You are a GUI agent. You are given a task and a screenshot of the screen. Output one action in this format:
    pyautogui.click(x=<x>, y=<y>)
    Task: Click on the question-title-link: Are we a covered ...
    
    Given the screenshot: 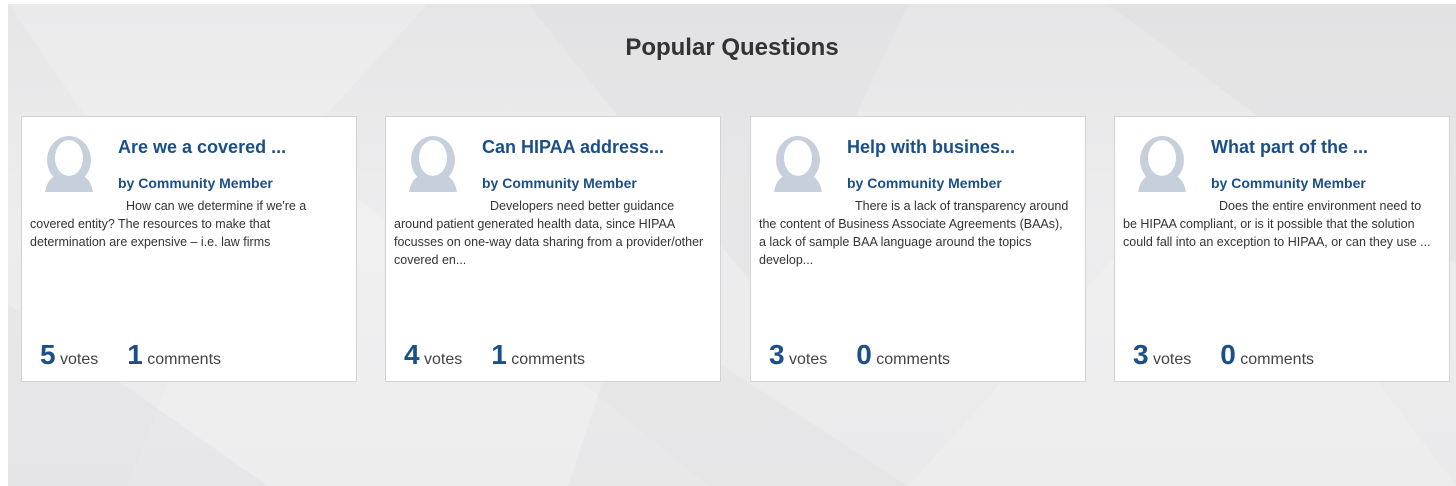 What is the action you would take?
    pyautogui.click(x=202, y=147)
    